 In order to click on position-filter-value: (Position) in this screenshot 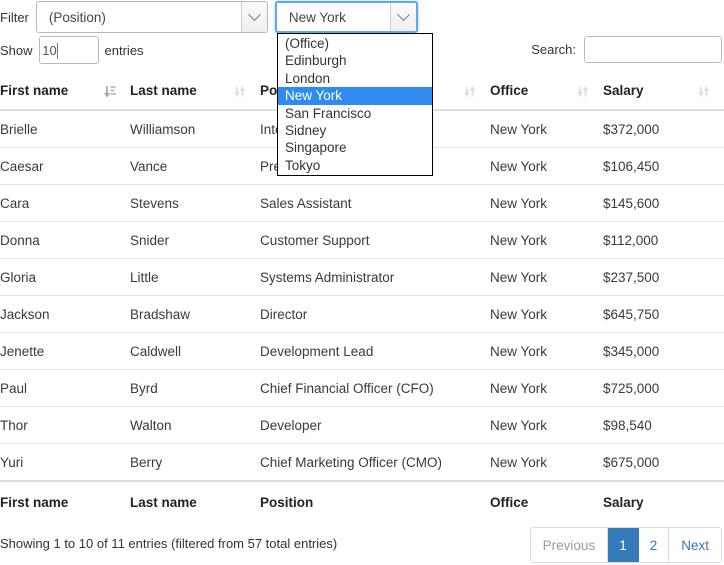, I will do `click(77, 17)`.